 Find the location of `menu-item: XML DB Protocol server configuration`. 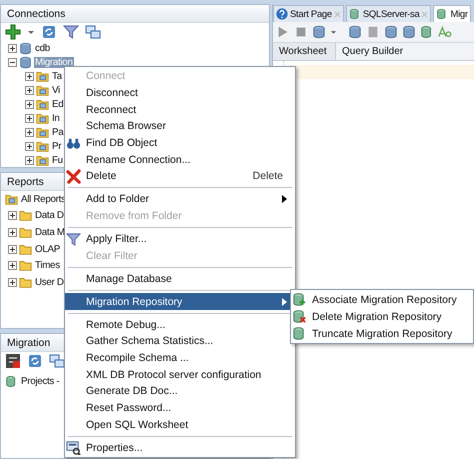

menu-item: XML DB Protocol server configuration is located at coordinates (180, 375).